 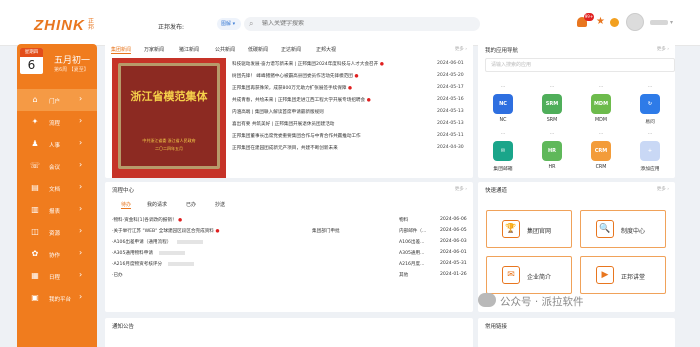 I want to click on sidebar-item-1: ⌂ 门户 ›, so click(x=57, y=100).